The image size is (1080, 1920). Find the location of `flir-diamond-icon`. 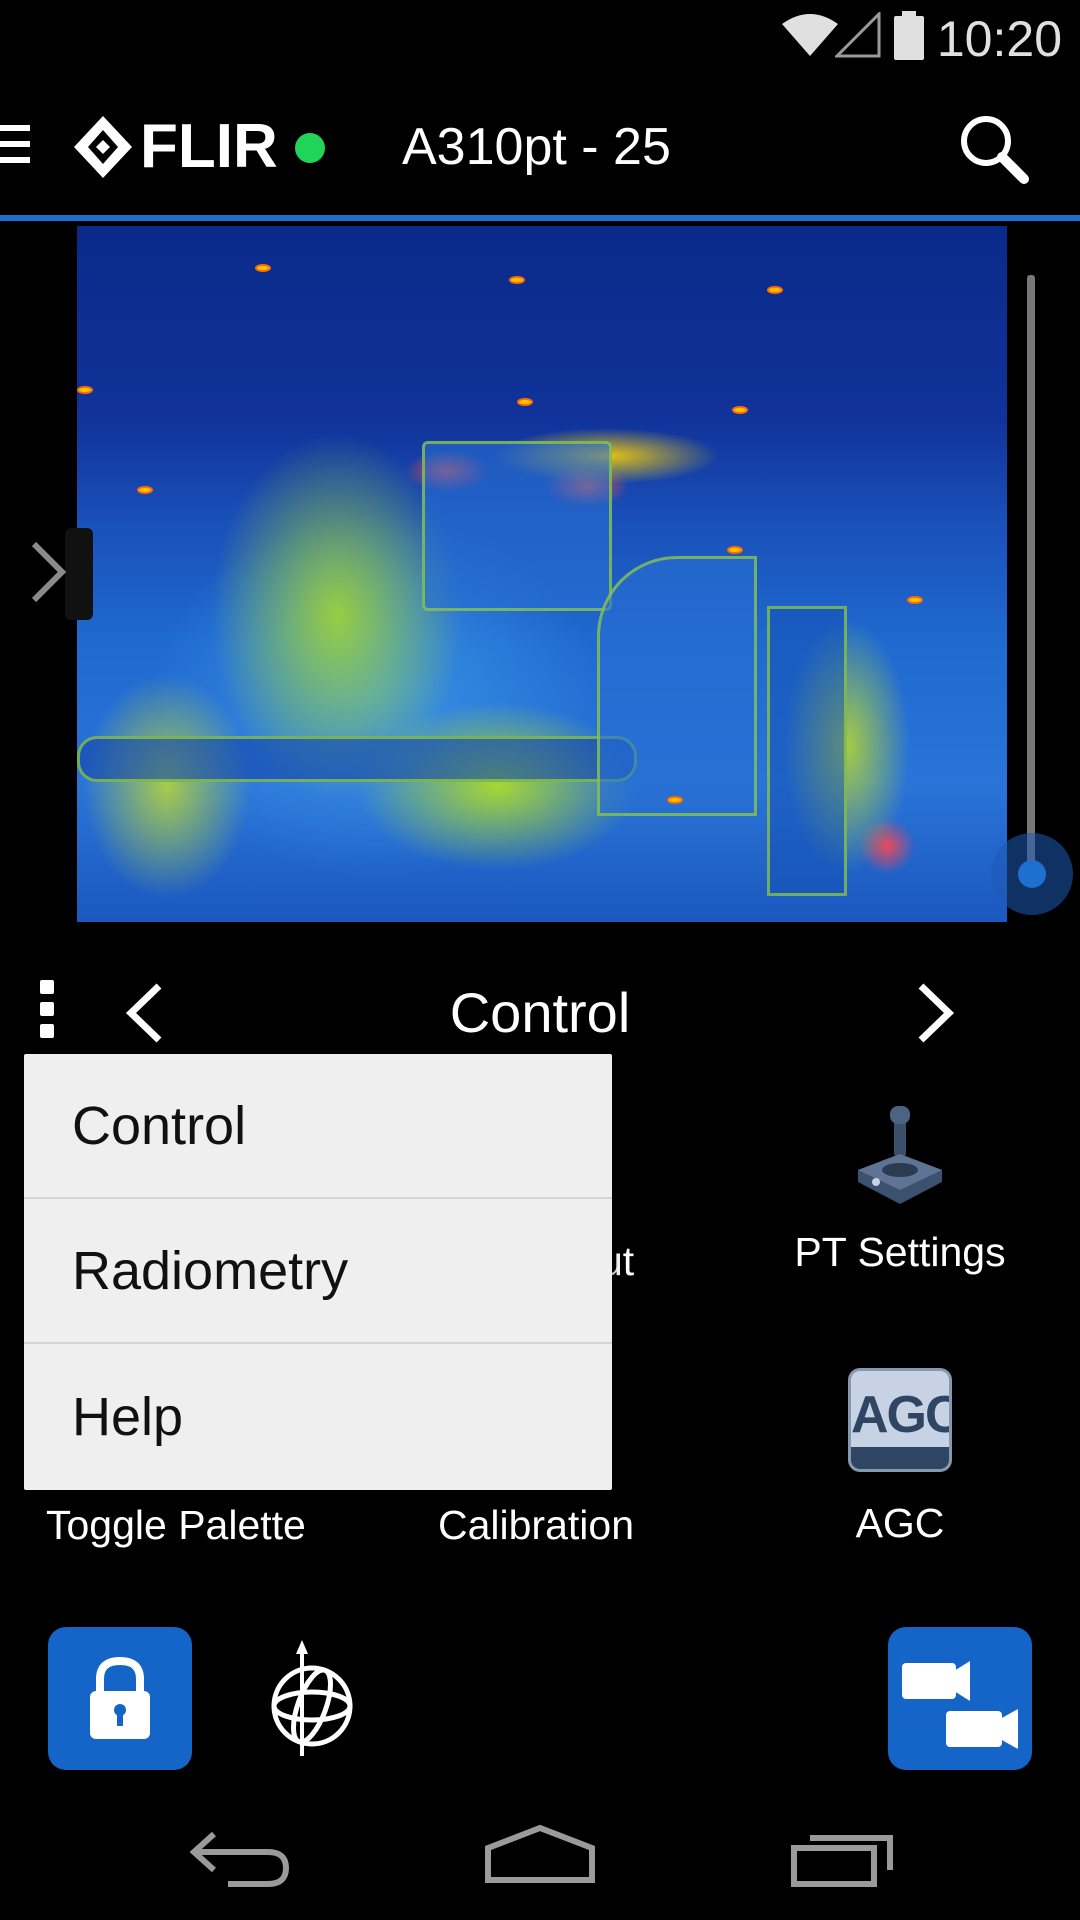

flir-diamond-icon is located at coordinates (103, 146).